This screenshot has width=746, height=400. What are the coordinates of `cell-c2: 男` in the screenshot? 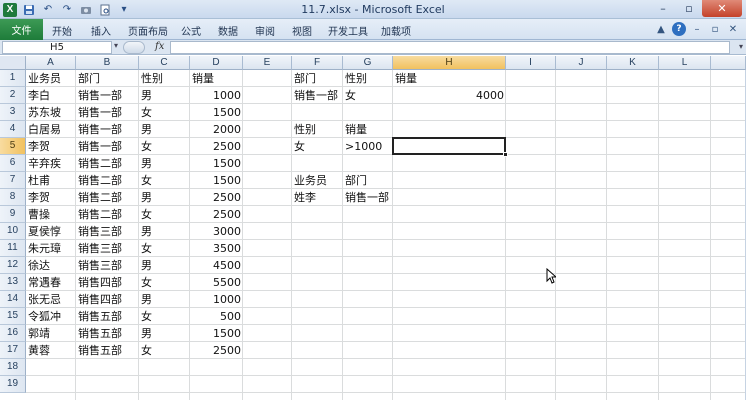 It's located at (164, 95).